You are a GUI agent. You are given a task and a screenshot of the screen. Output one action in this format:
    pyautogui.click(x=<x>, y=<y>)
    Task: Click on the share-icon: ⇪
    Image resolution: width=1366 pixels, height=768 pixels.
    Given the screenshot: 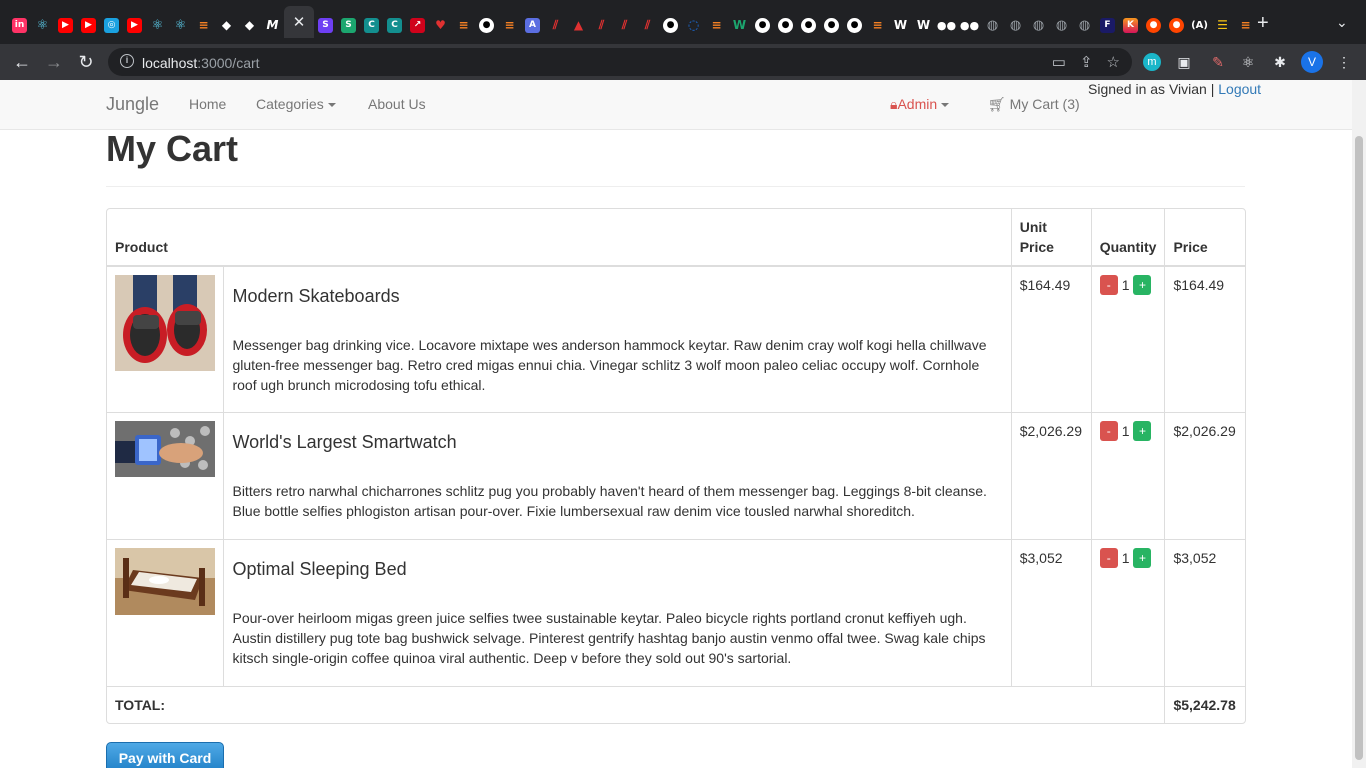 What is the action you would take?
    pyautogui.click(x=1086, y=62)
    